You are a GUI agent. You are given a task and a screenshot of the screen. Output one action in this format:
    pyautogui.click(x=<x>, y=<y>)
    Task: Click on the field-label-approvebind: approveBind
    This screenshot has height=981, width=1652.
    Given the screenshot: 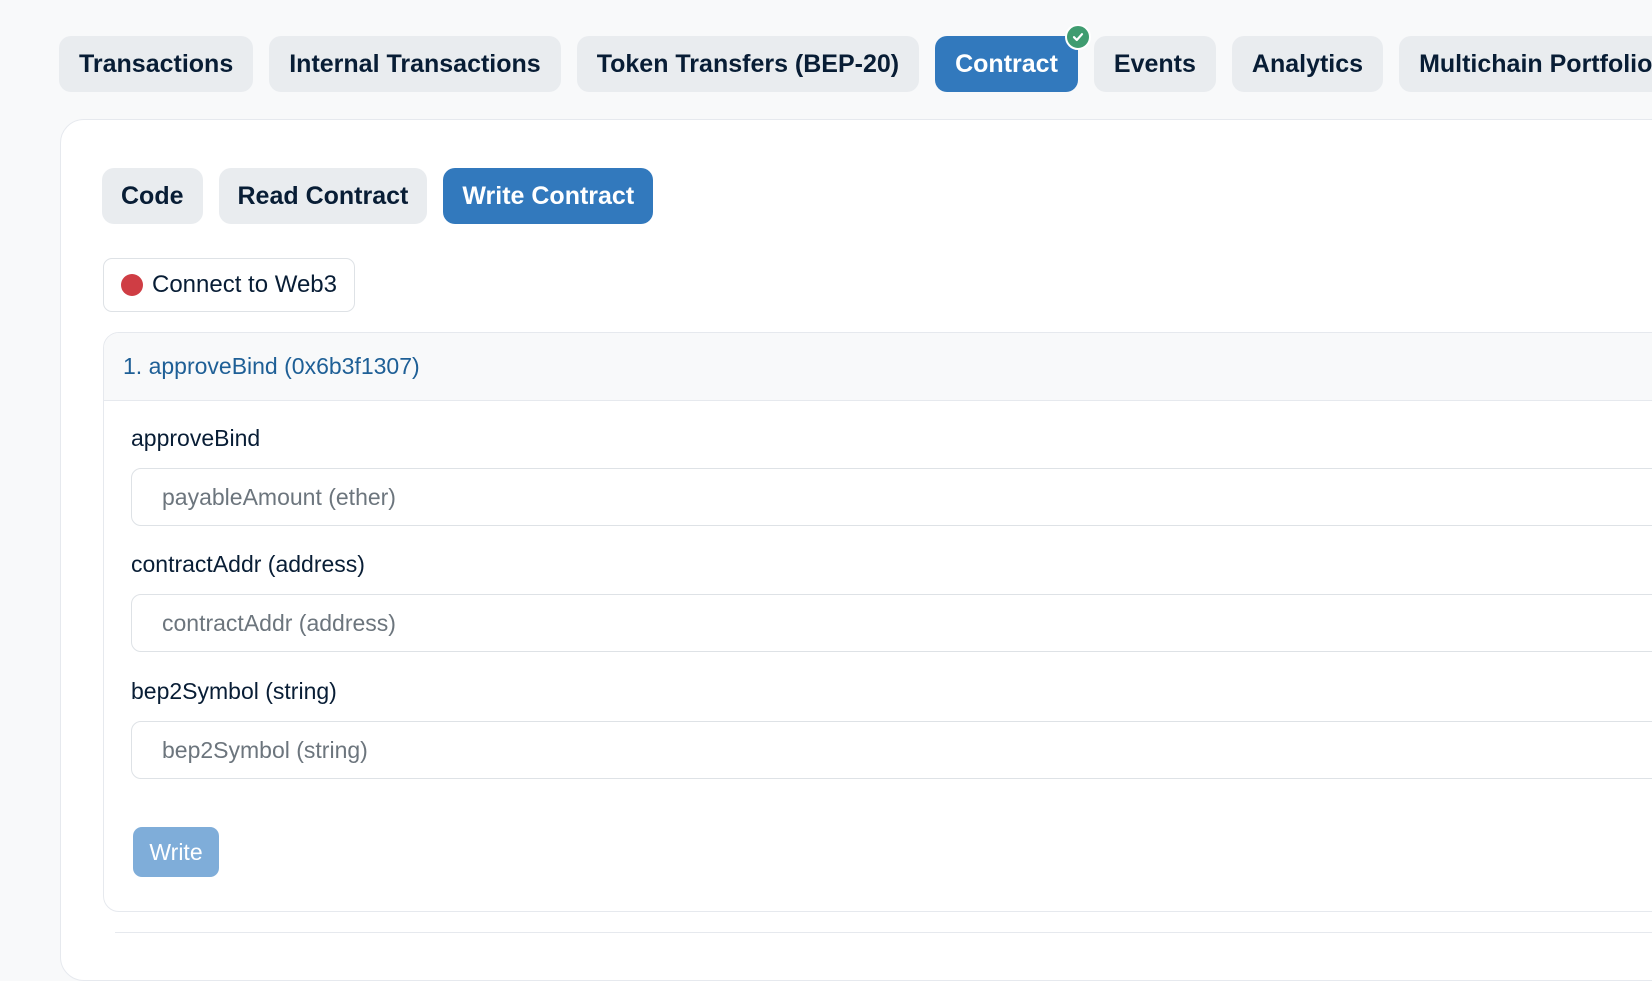 What is the action you would take?
    pyautogui.click(x=196, y=438)
    